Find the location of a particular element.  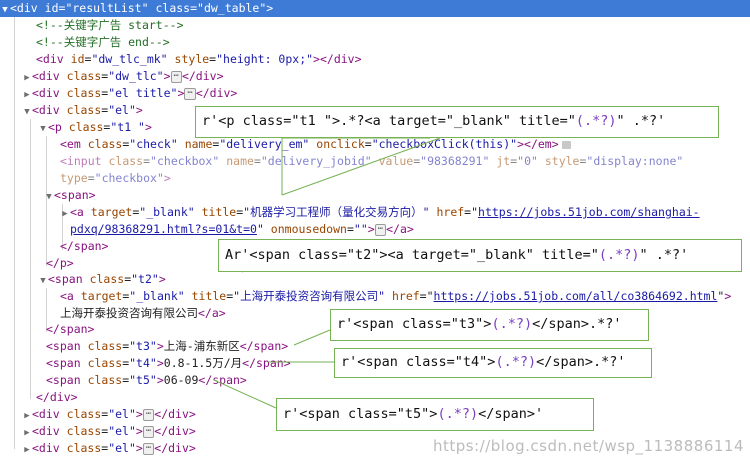

regex-callout-location: r'<span class="t3"> (.*?) </span>.*?' is located at coordinates (489, 325).